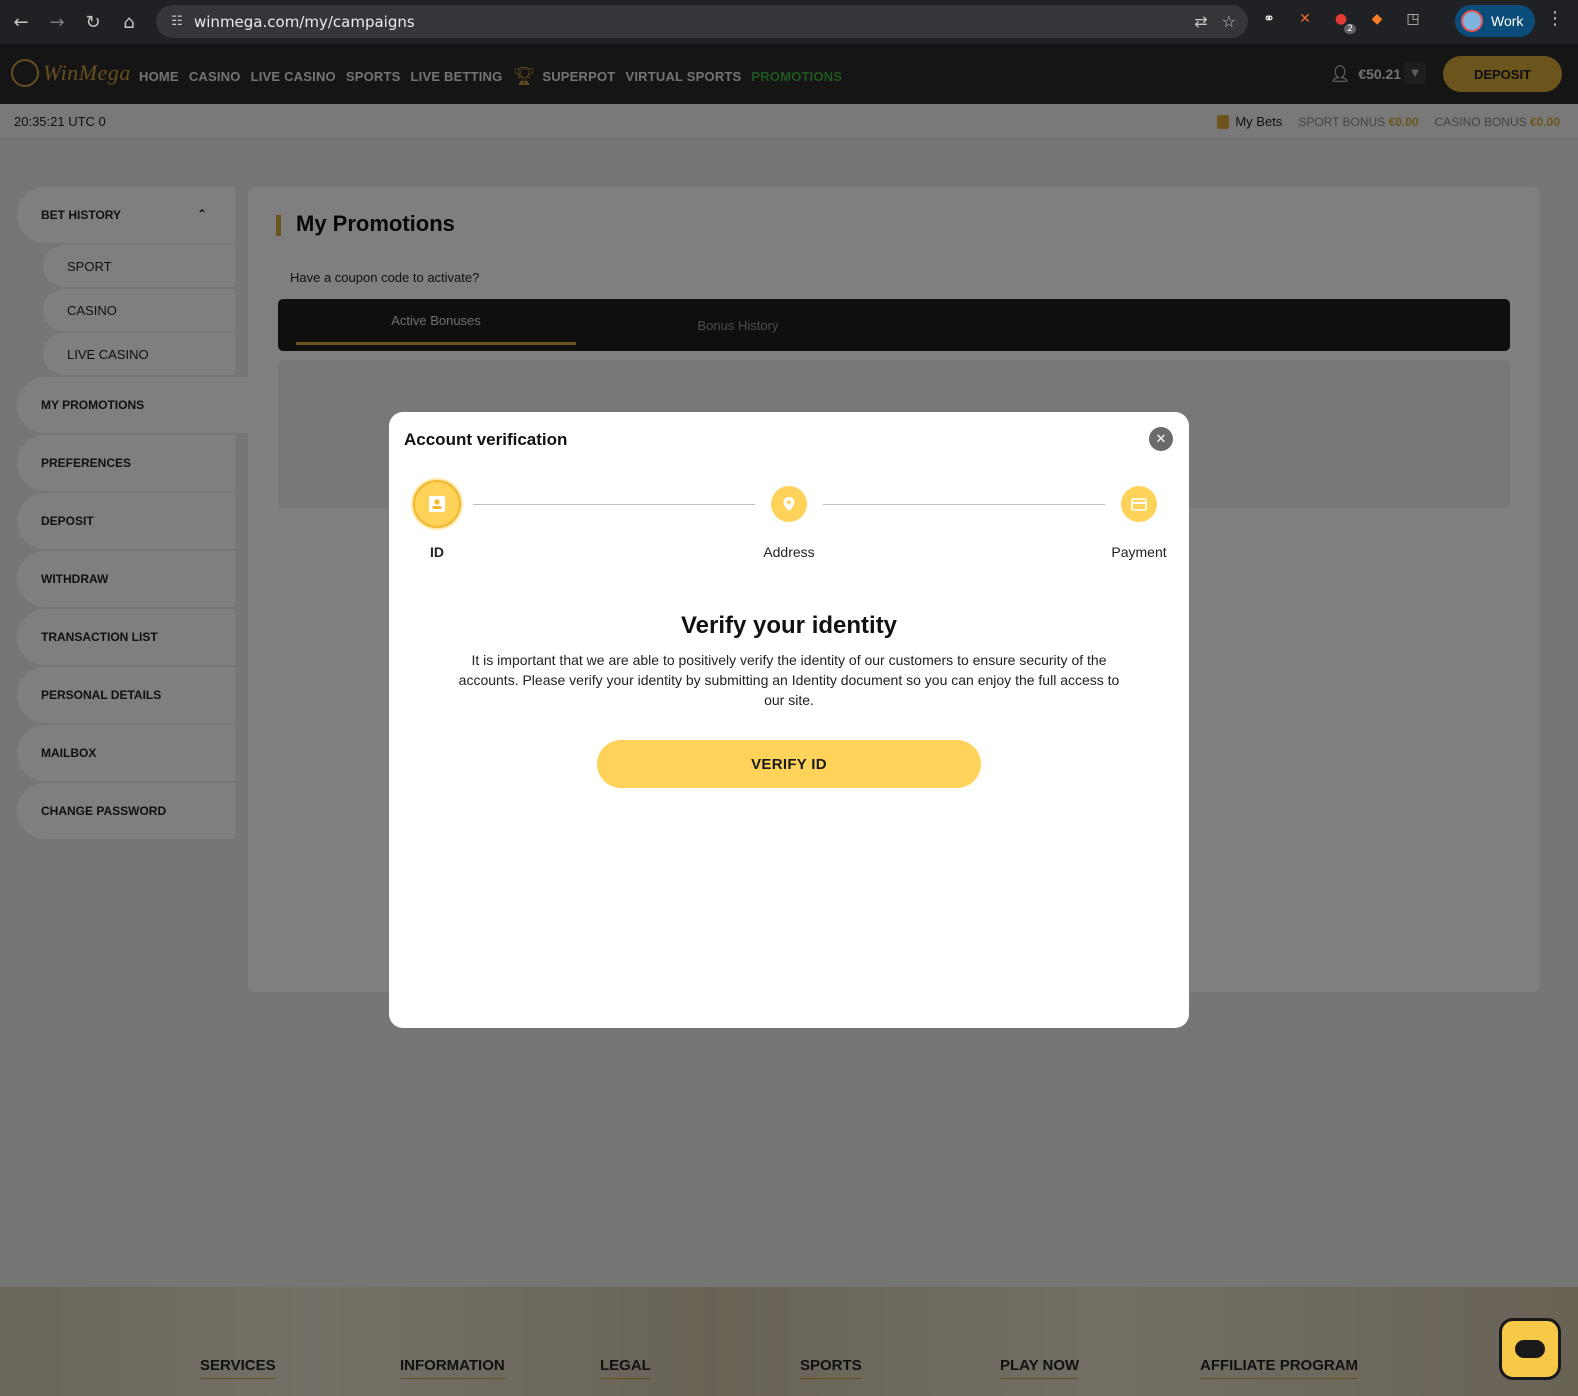 The height and width of the screenshot is (1396, 1578). I want to click on site-settings-icon: ☷, so click(177, 21).